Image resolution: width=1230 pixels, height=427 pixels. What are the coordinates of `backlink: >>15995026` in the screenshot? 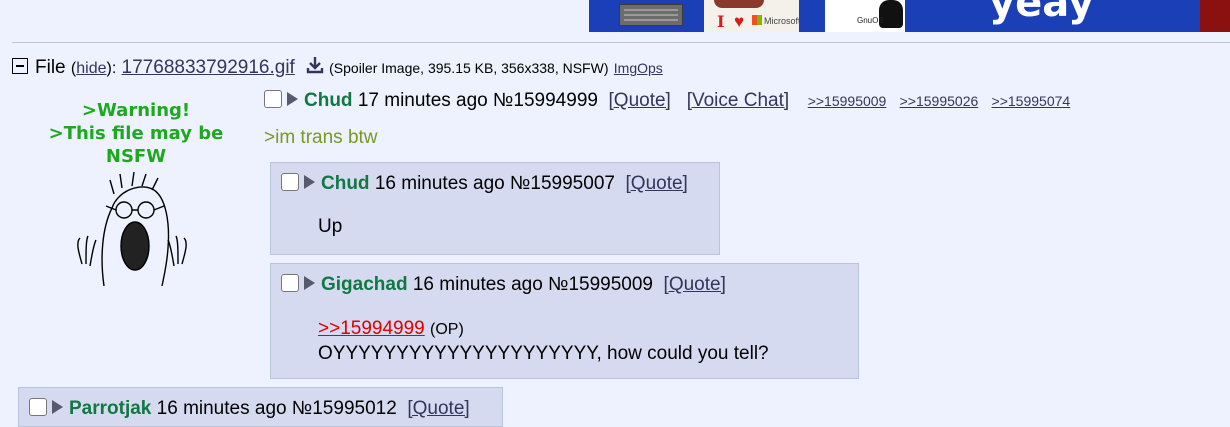 It's located at (939, 101).